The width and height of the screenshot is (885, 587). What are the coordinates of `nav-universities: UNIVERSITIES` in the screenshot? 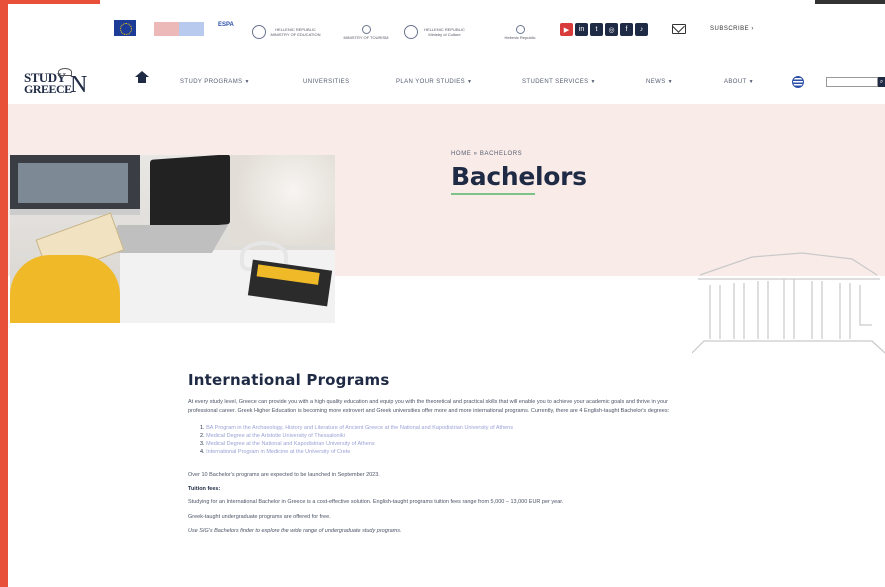 It's located at (326, 82).